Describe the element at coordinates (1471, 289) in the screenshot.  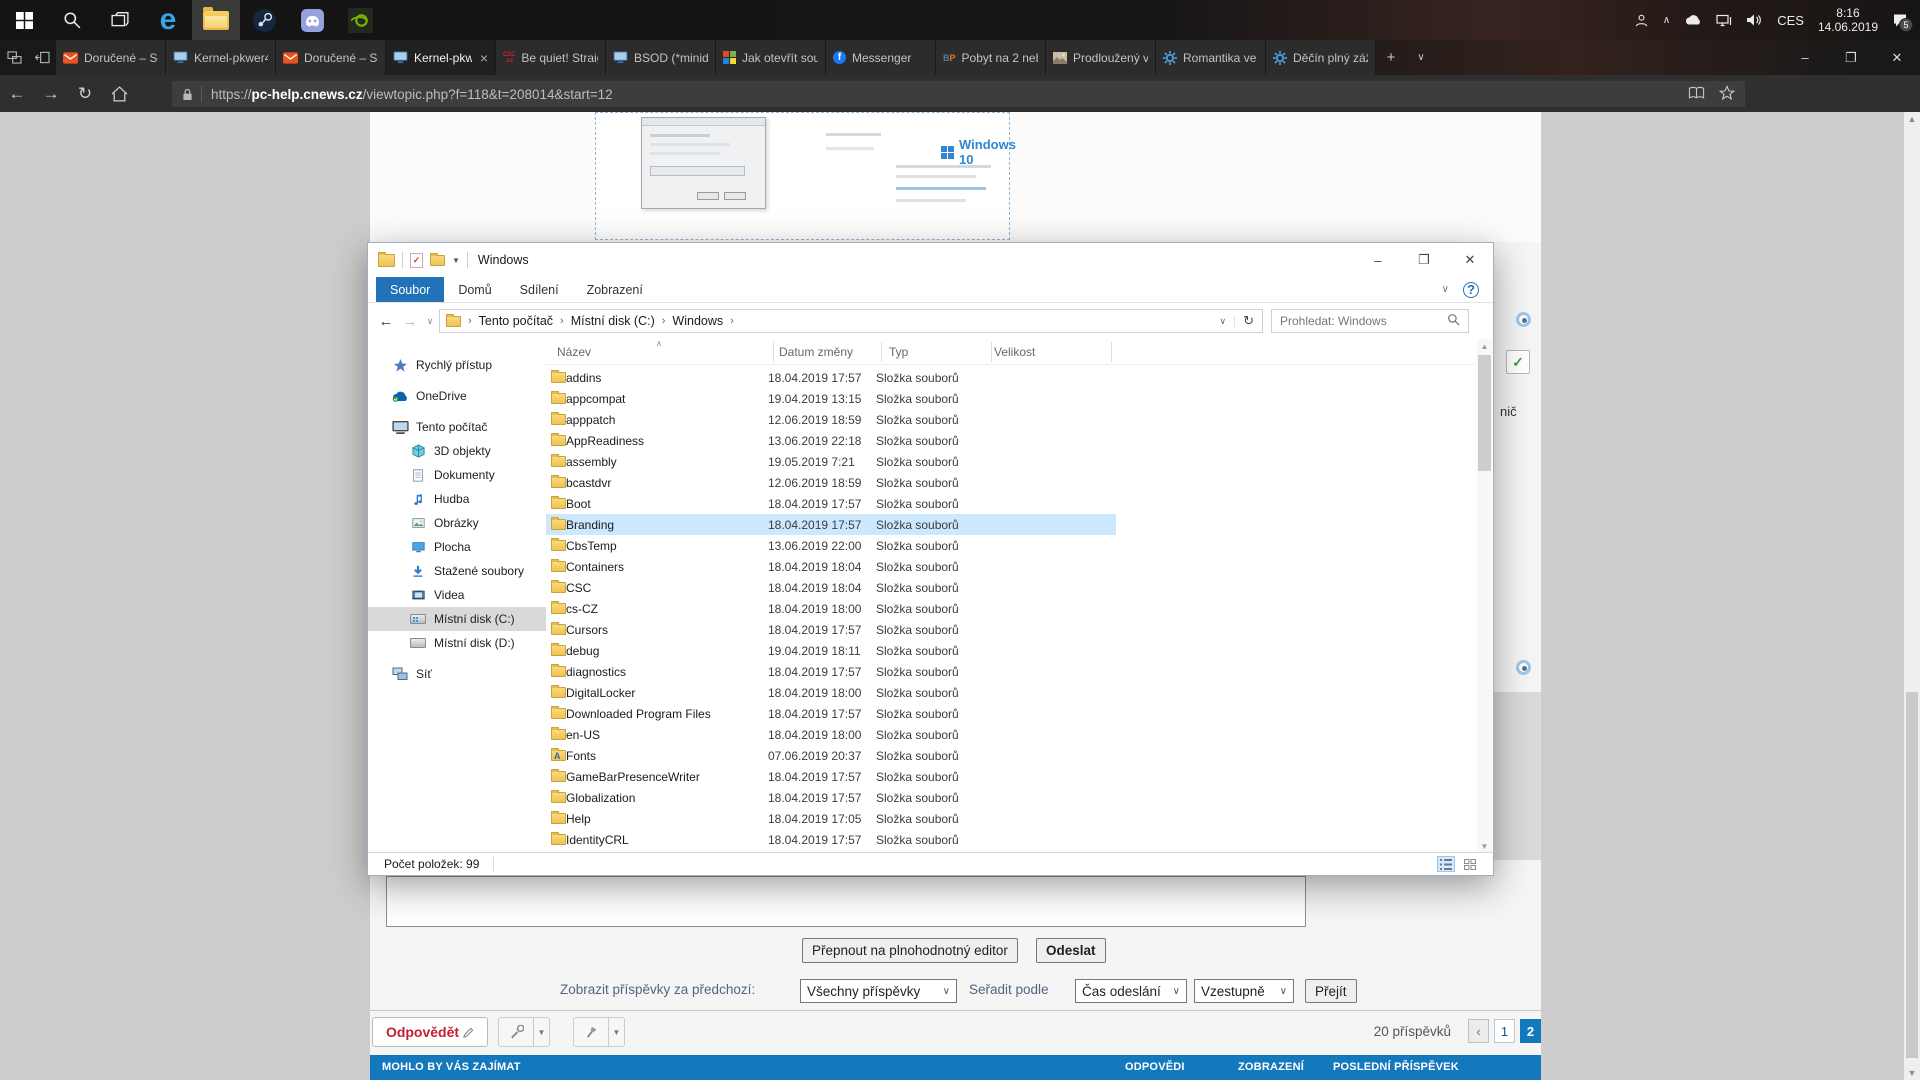
I see `help-icon: ?` at that location.